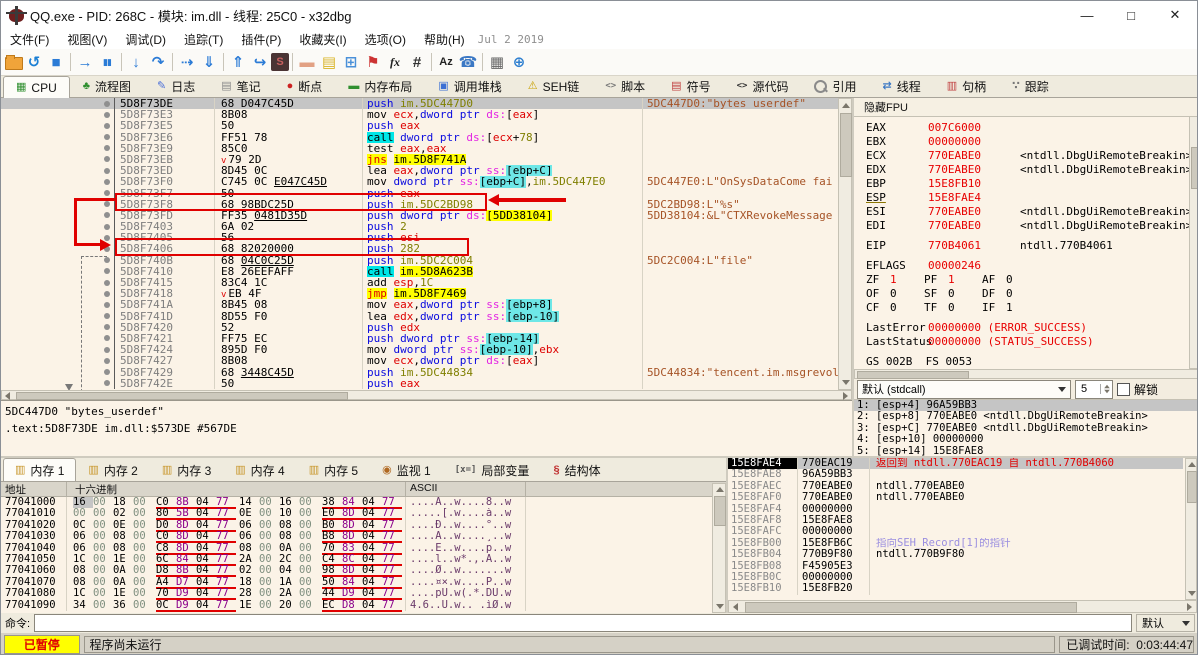 The height and width of the screenshot is (655, 1198). I want to click on stack-vscrollbar, so click(1191, 529).